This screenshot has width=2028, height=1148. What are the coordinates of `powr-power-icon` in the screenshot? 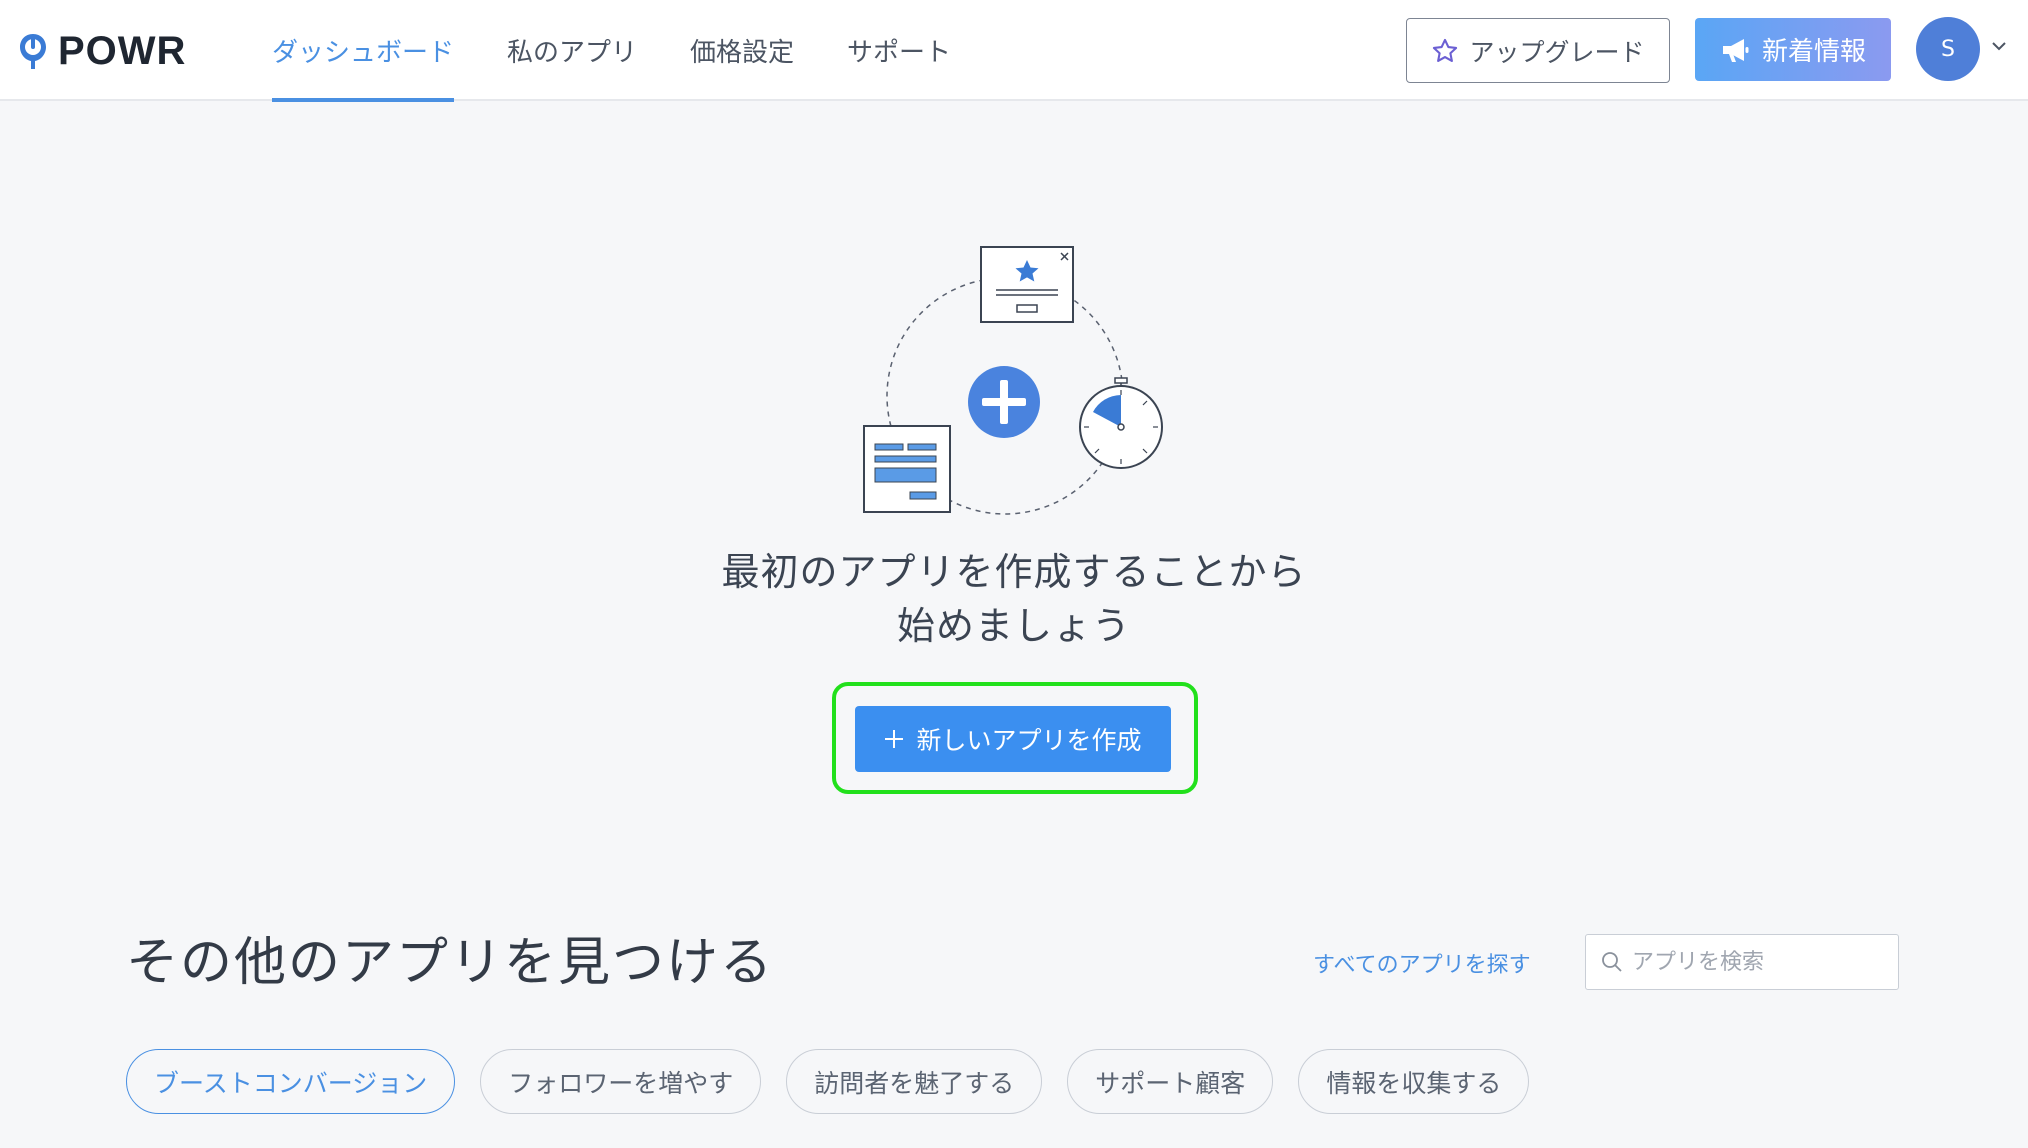 It's located at (33, 51).